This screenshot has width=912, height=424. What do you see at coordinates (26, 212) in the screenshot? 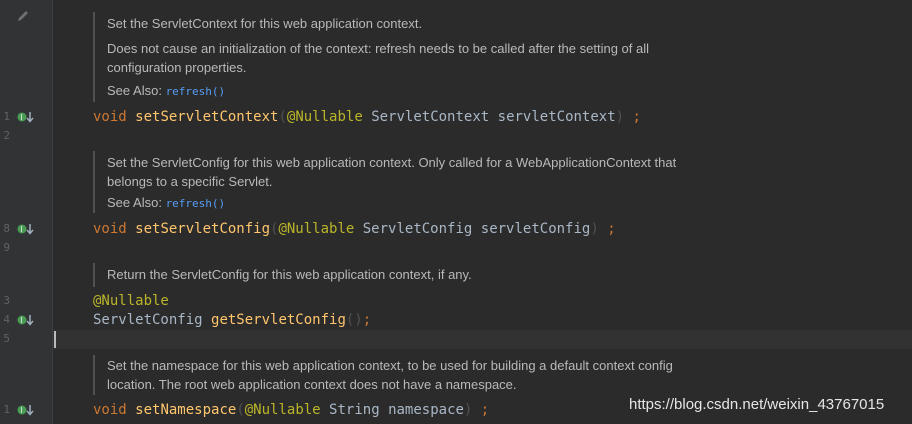
I see `editor-gutter` at bounding box center [26, 212].